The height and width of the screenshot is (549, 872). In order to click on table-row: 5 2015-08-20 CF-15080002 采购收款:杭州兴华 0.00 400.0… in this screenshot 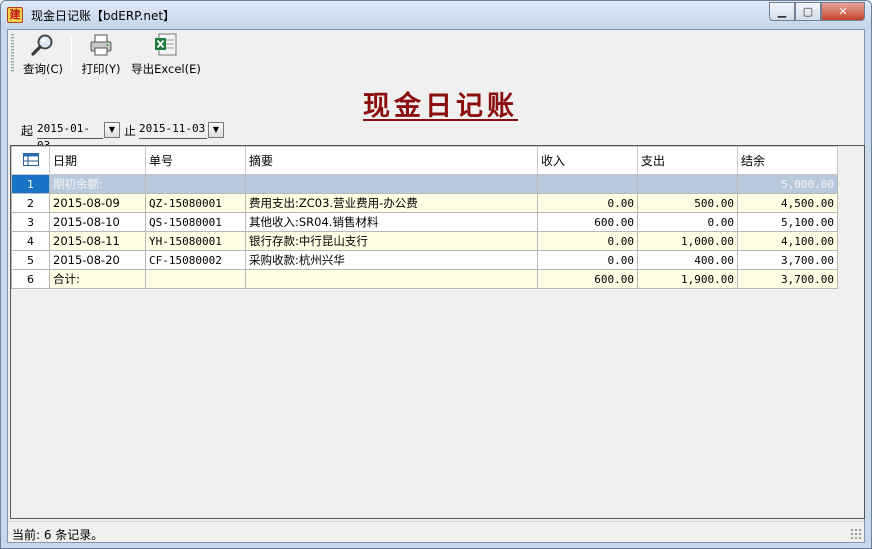, I will do `click(424, 260)`.